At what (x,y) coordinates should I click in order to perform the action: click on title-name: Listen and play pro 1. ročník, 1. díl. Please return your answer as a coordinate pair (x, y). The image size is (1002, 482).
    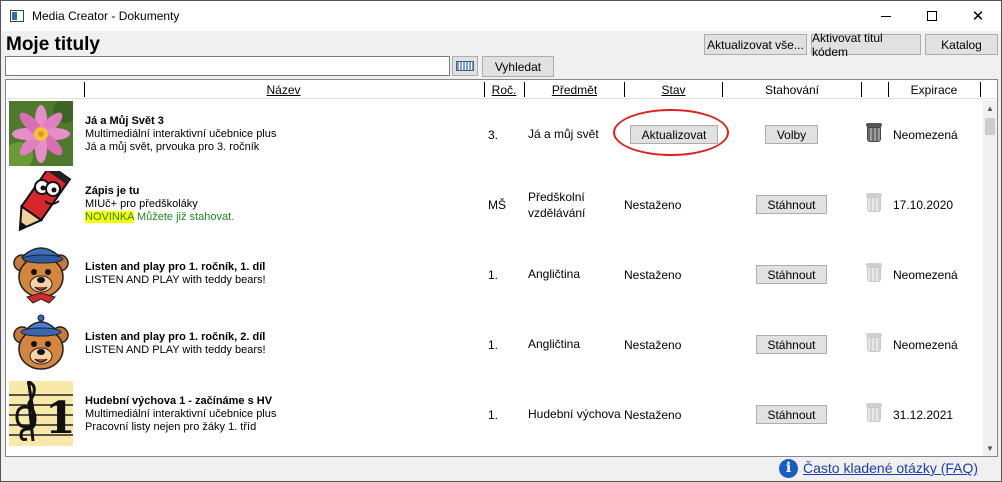
    Looking at the image, I should click on (175, 267).